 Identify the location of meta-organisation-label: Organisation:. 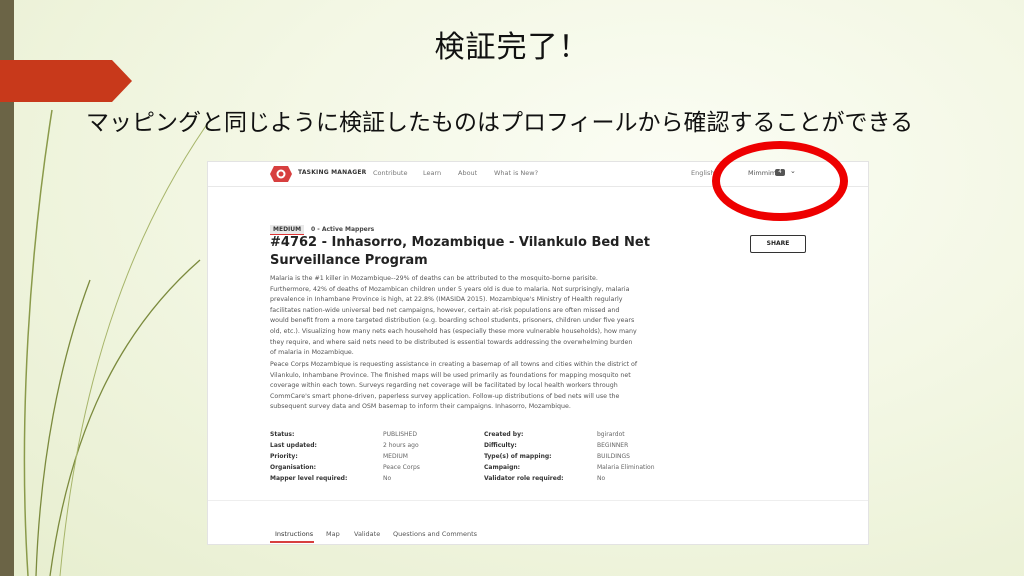
(293, 467).